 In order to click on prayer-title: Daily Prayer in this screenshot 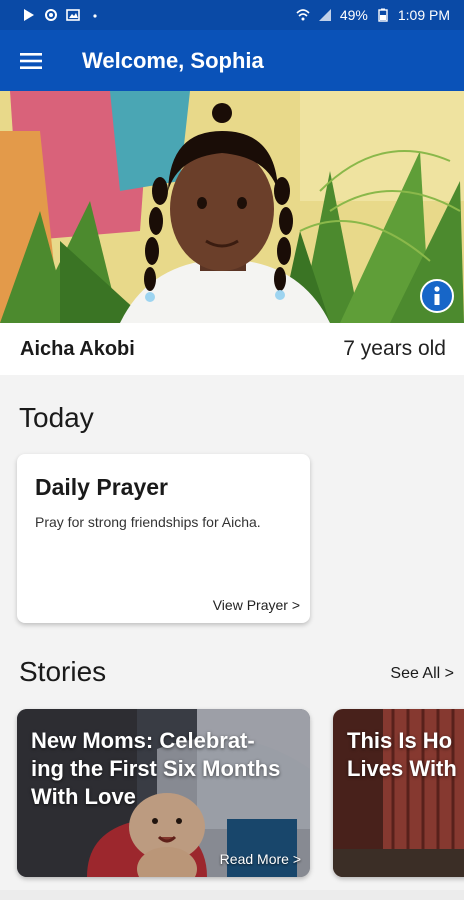, I will do `click(101, 487)`.